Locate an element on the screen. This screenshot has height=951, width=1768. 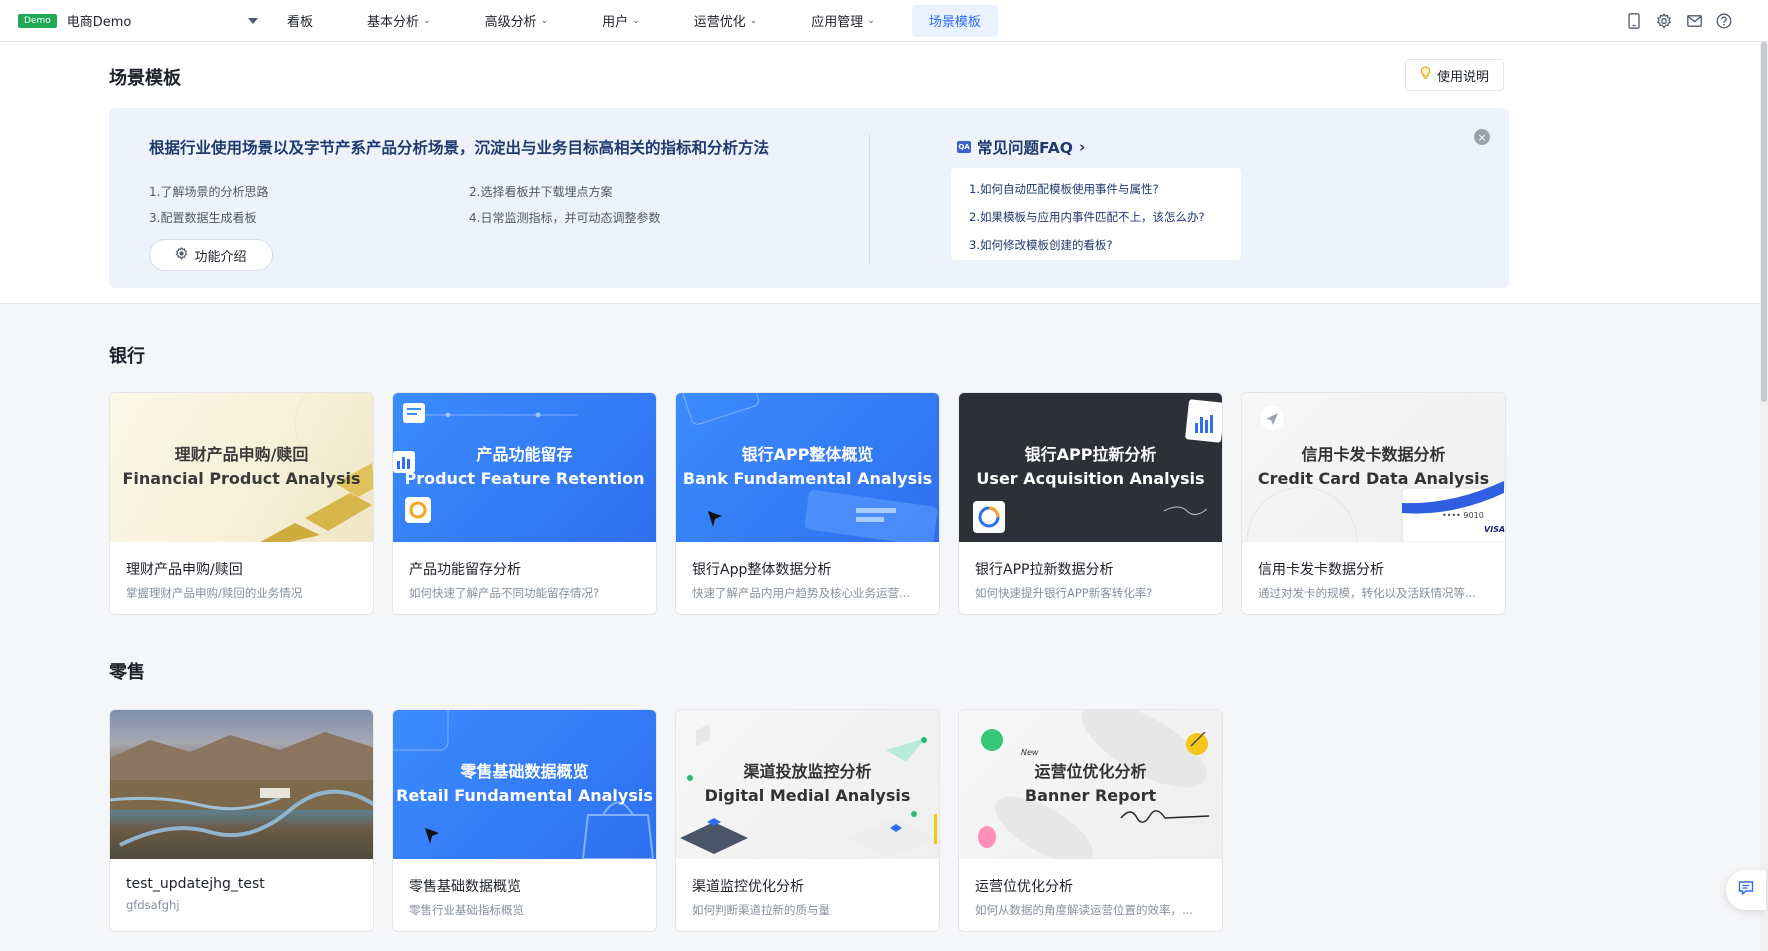
caret-down-icon is located at coordinates (253, 20).